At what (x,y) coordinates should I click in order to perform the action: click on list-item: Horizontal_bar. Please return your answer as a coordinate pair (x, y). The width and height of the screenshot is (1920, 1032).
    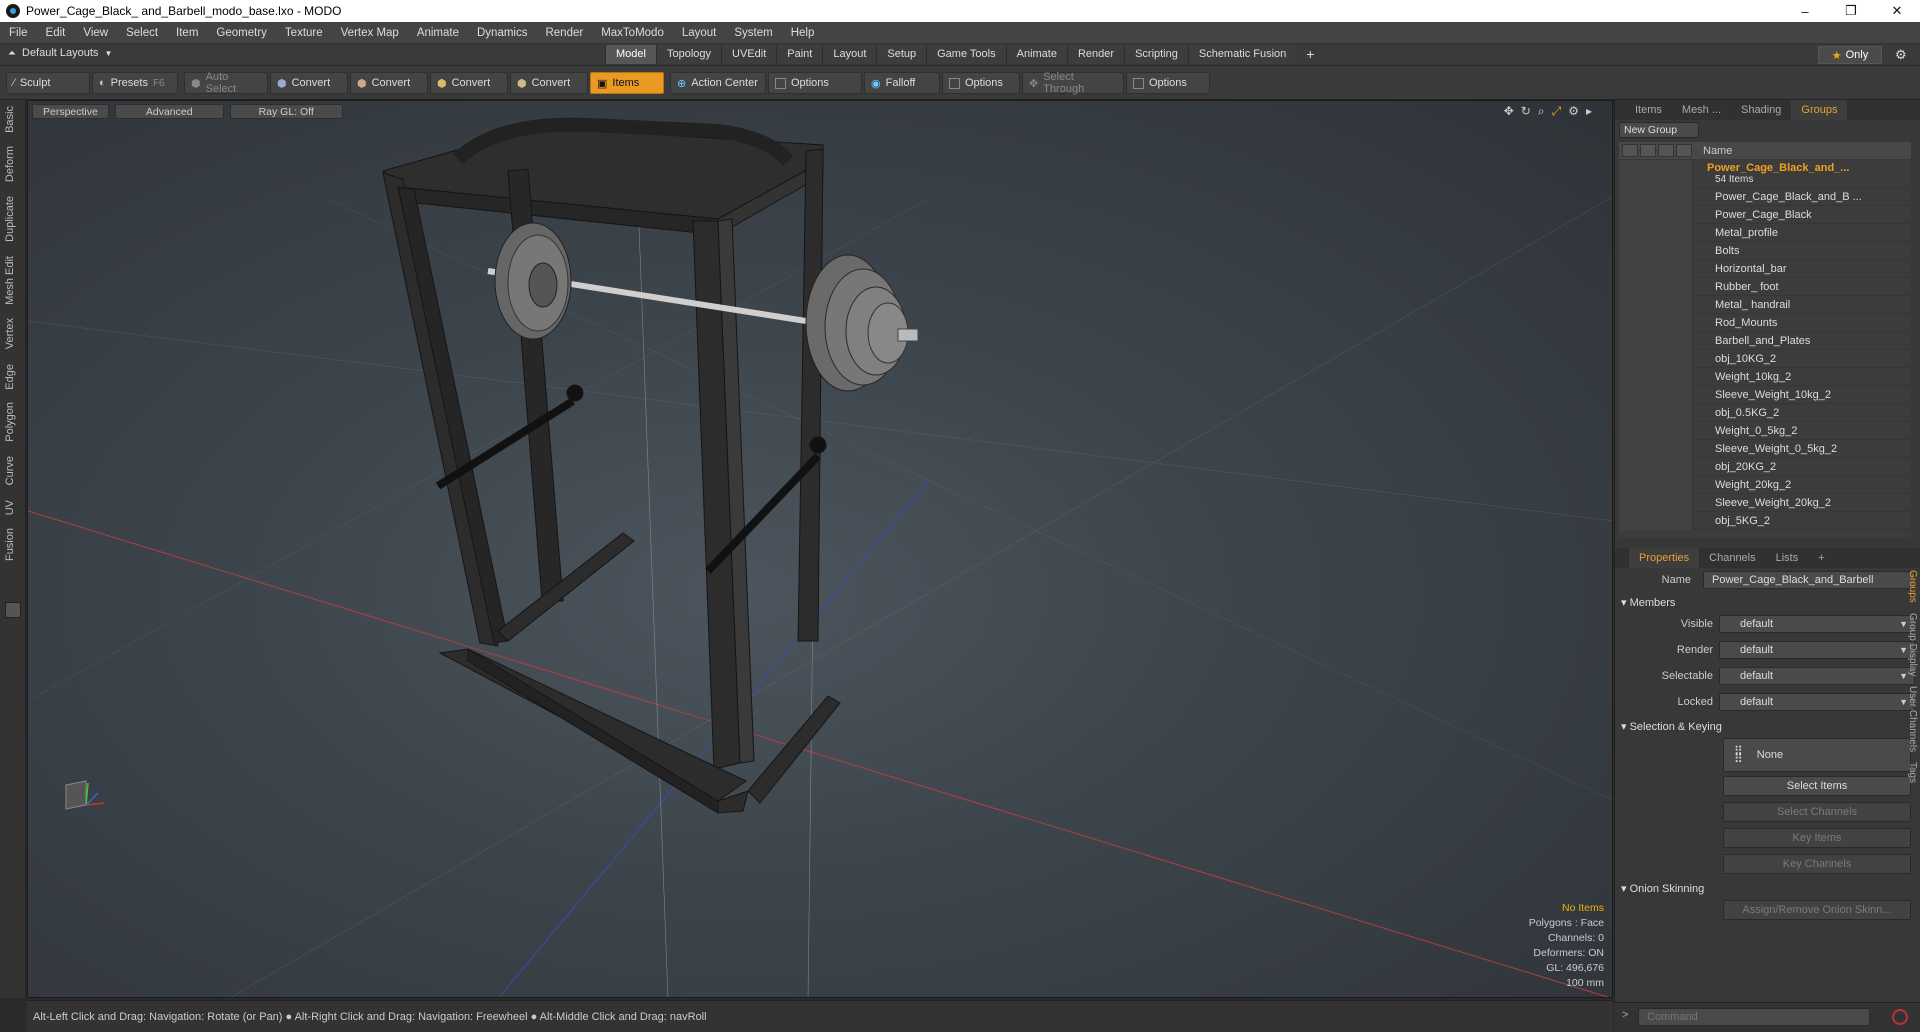
    Looking at the image, I should click on (1765, 268).